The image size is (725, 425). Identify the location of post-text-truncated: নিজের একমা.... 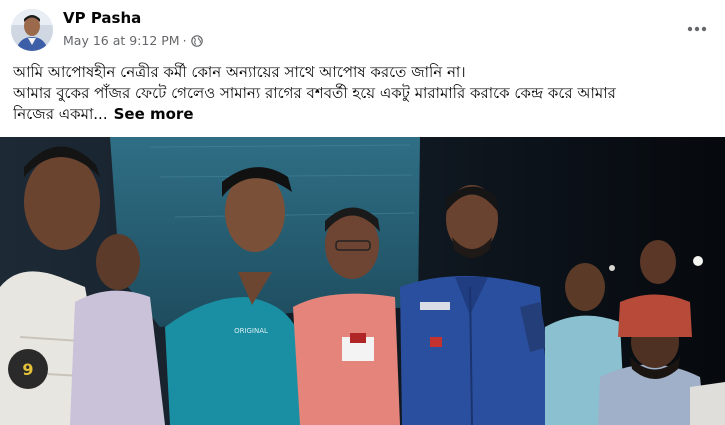
(60, 114).